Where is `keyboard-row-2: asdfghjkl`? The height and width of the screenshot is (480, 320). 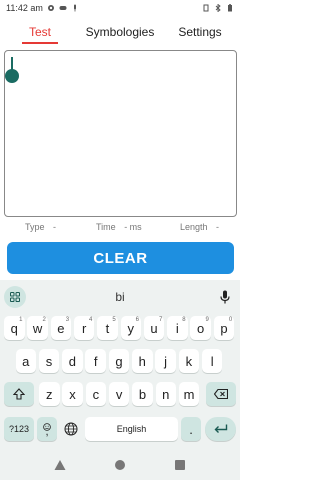
keyboard-row-2: asdfghjkl is located at coordinates (120, 362).